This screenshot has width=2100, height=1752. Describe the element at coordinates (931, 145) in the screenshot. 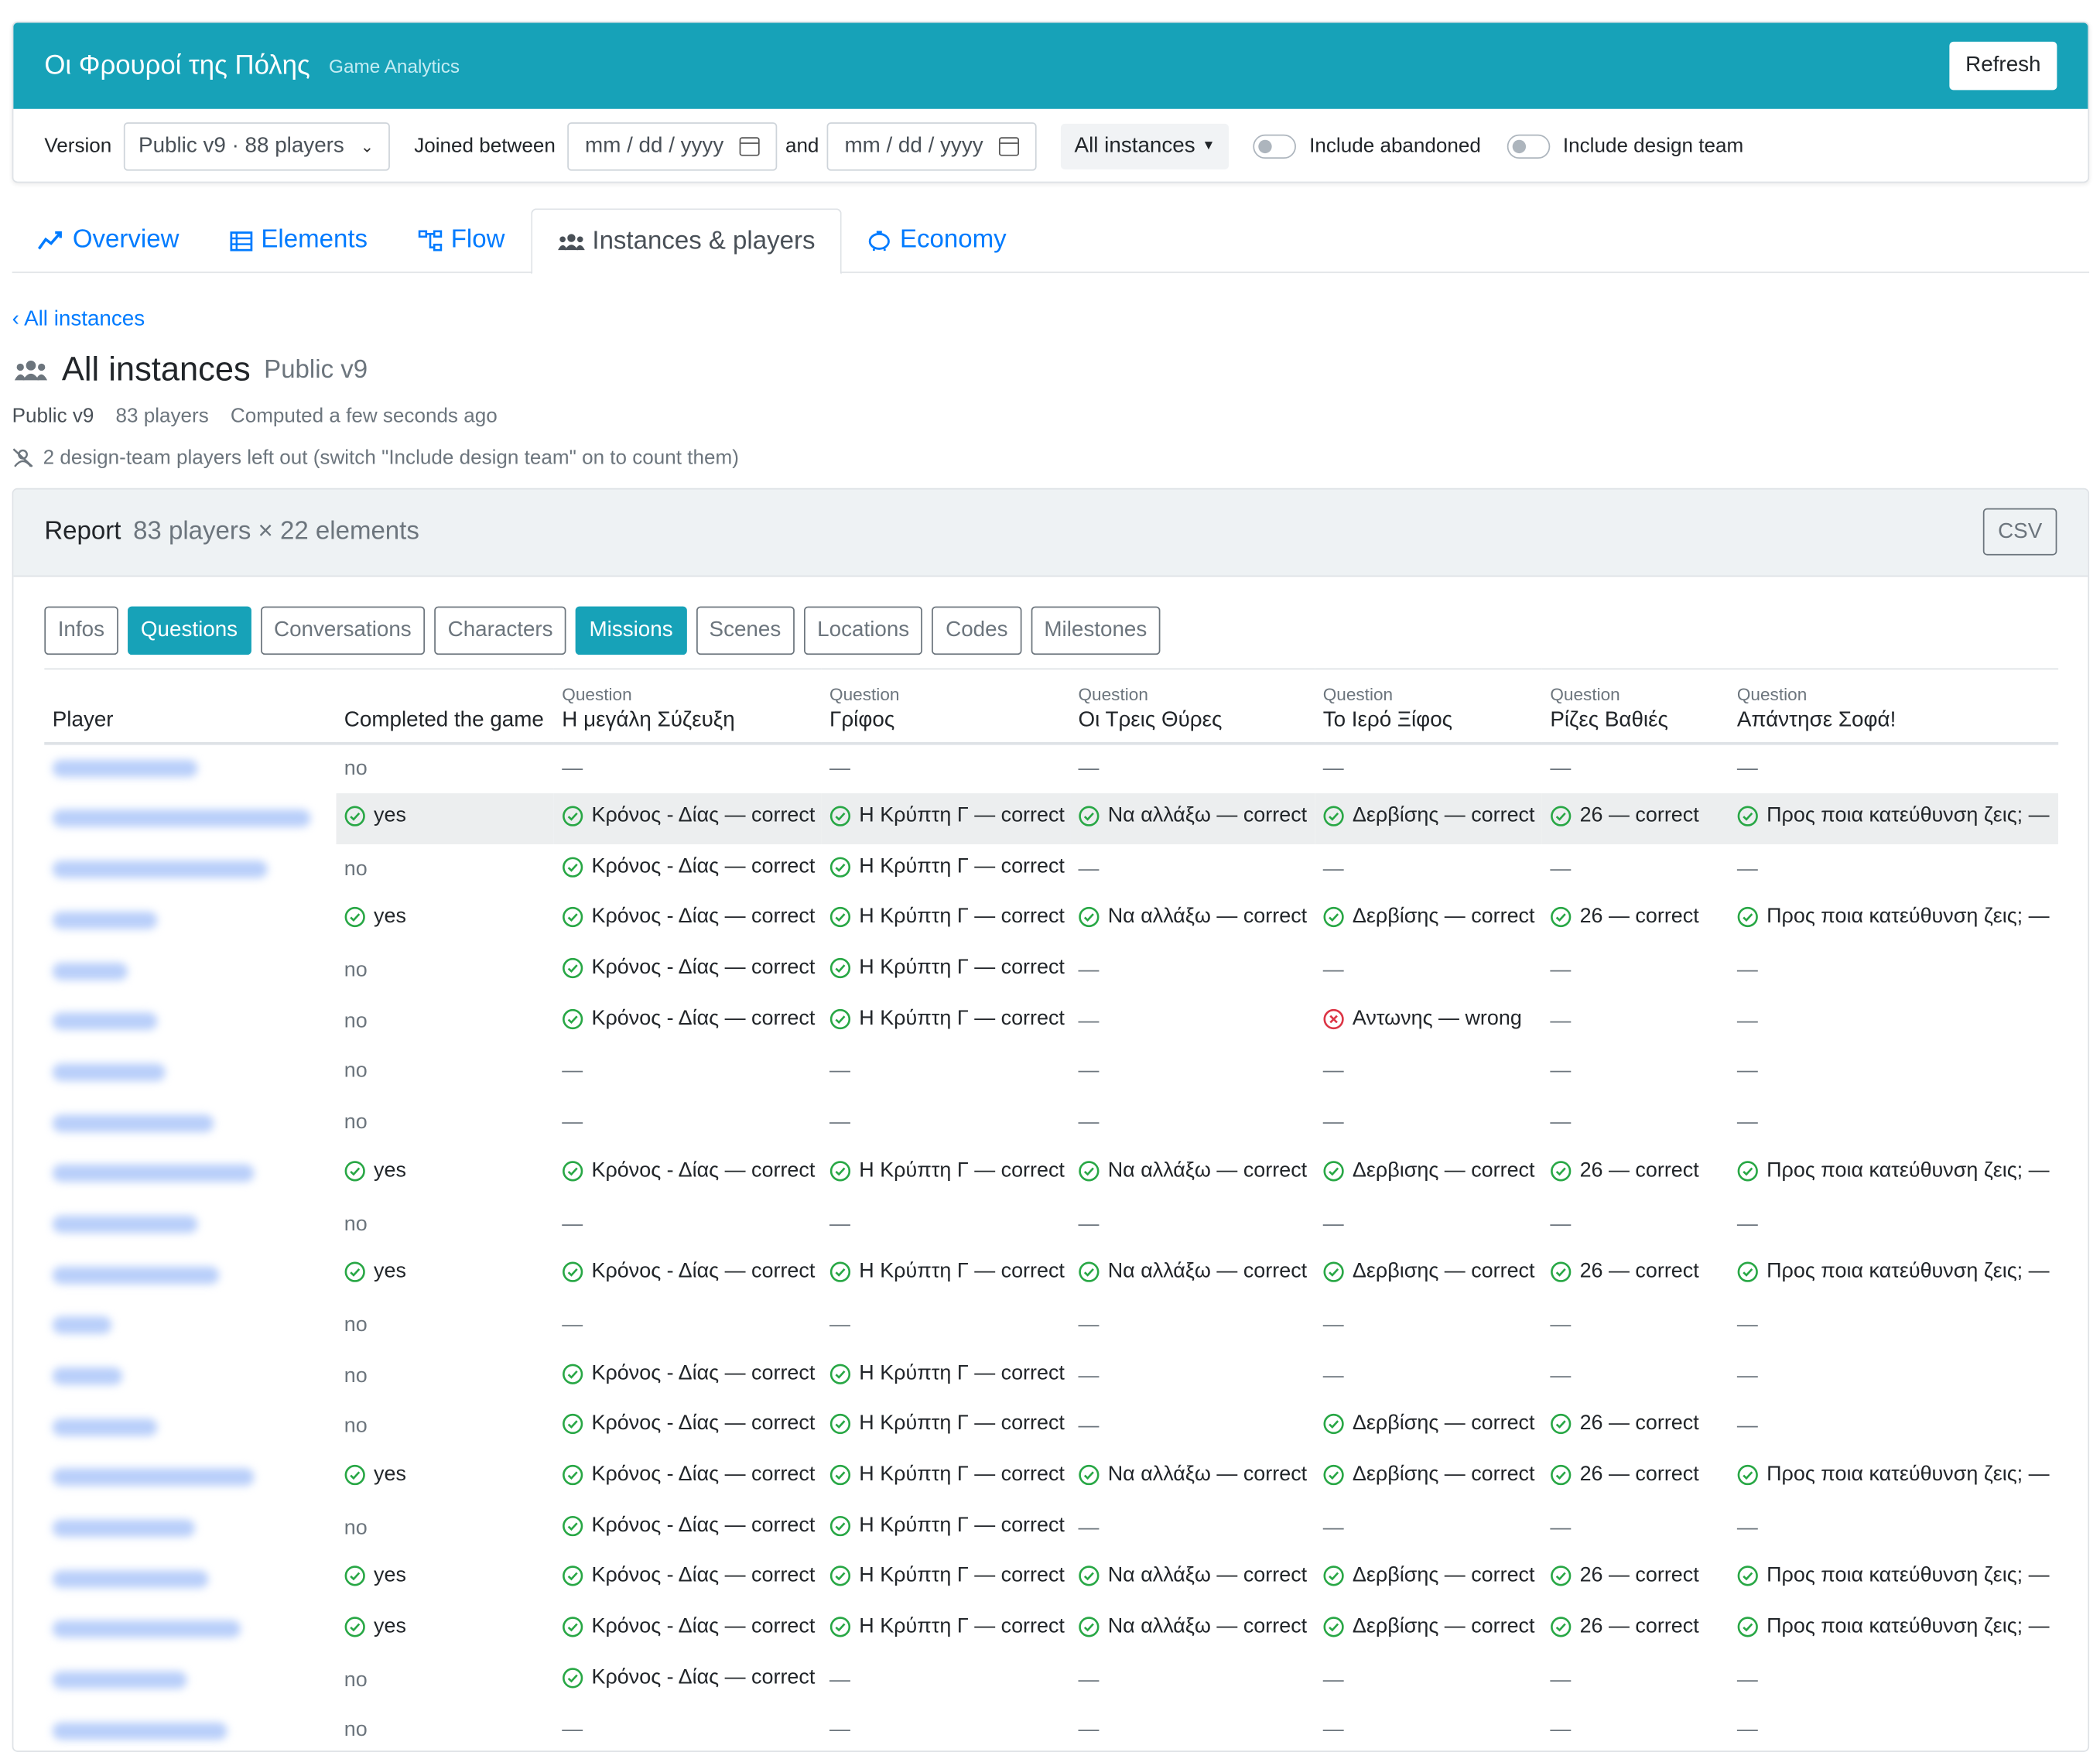

I see `date-to-input: mm / dd / yyyy` at that location.